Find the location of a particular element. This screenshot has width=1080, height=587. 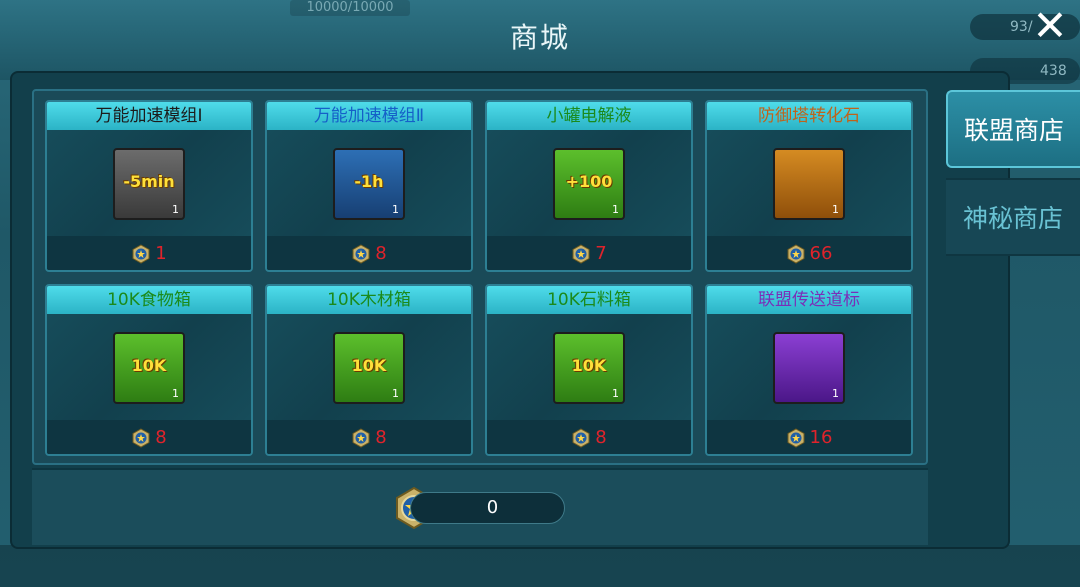

item-price: 1 is located at coordinates (149, 253).